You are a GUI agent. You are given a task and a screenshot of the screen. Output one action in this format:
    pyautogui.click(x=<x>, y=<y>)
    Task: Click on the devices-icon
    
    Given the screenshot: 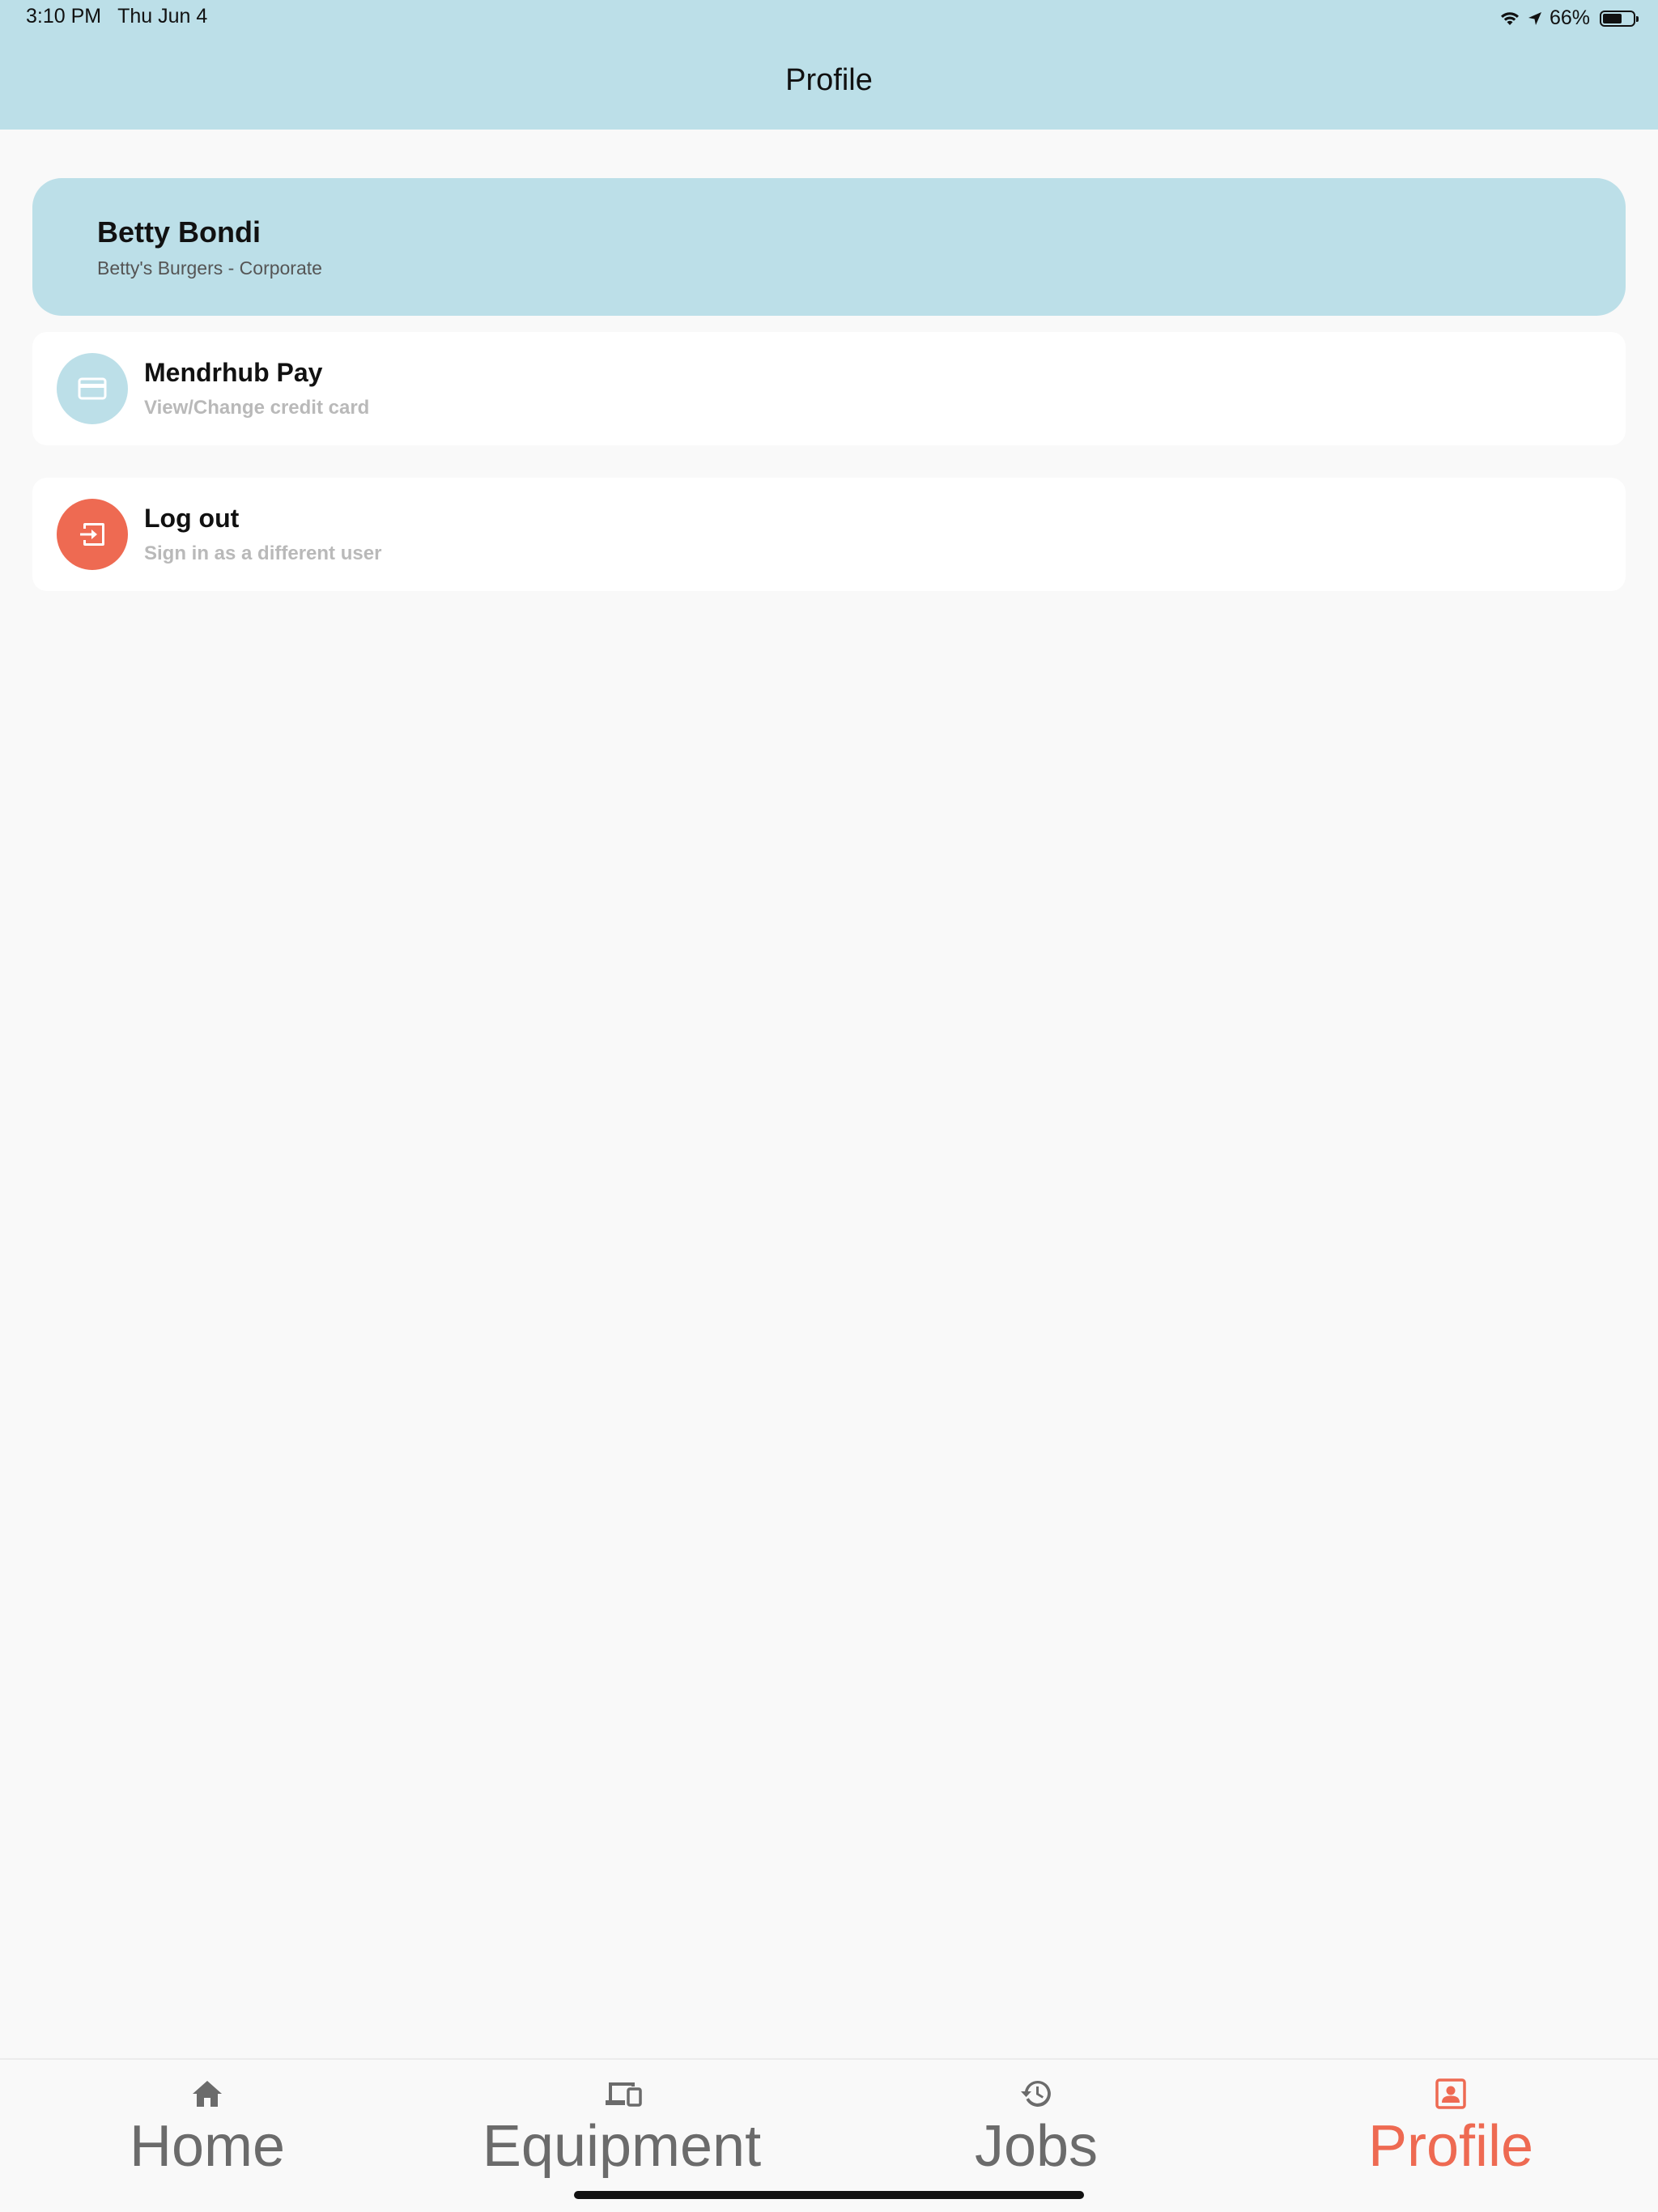 What is the action you would take?
    pyautogui.click(x=623, y=2094)
    